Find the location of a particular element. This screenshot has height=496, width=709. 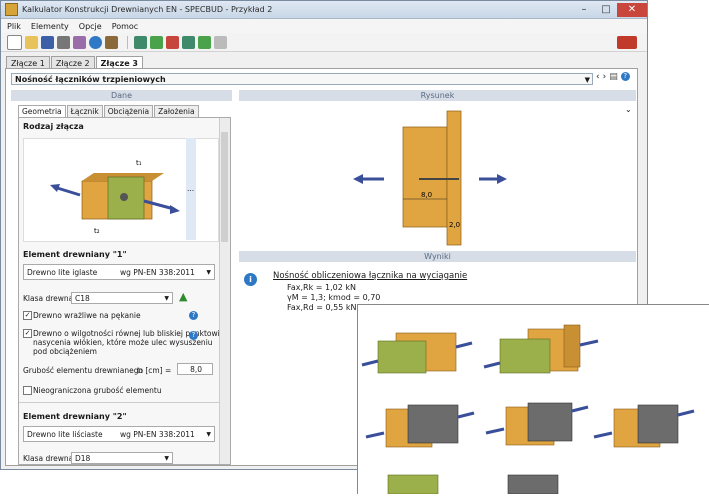

info-icon: i is located at coordinates (250, 279).